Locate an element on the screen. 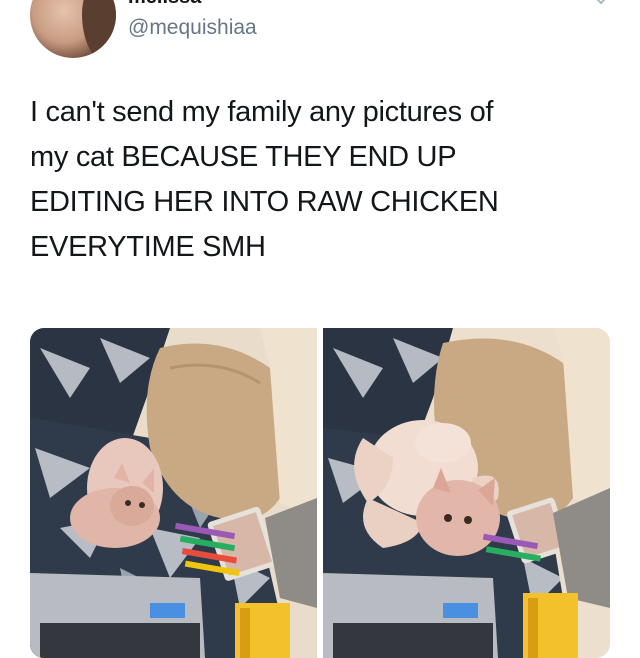  tweet-line: my cat BECAUSE THEY END UP is located at coordinates (243, 157).